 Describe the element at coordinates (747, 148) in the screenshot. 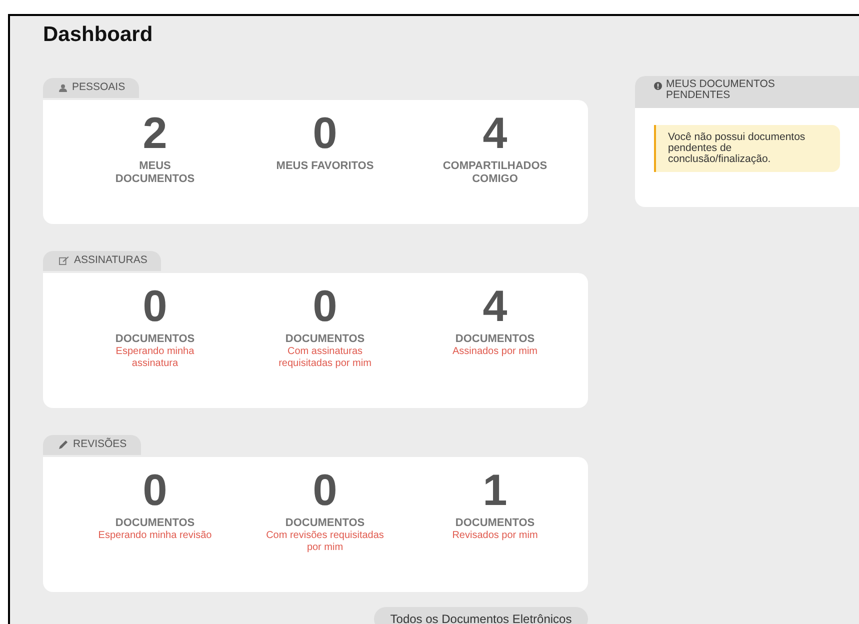

I see `info-message: Você não possui documentos pendentes de conclusão/finalização.` at that location.